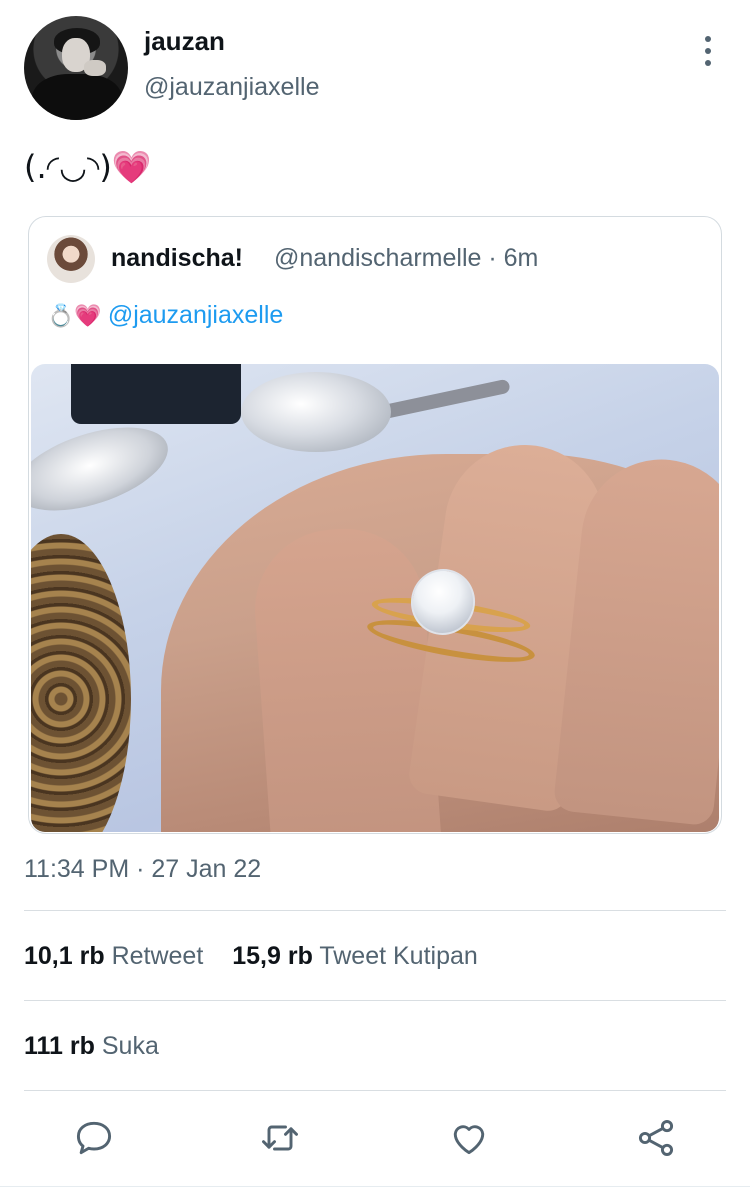 The width and height of the screenshot is (750, 1200). I want to click on retweets-label: Retweet, so click(157, 956).